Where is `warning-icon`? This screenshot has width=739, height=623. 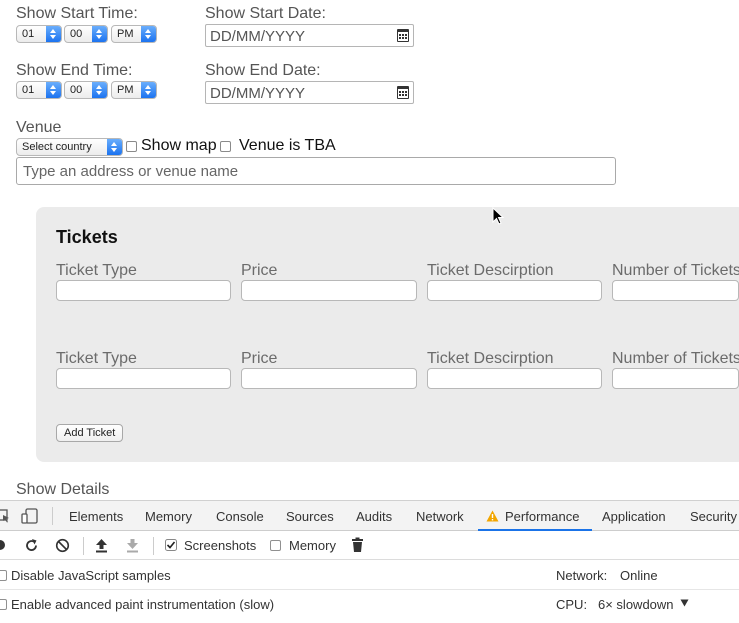
warning-icon is located at coordinates (492, 516).